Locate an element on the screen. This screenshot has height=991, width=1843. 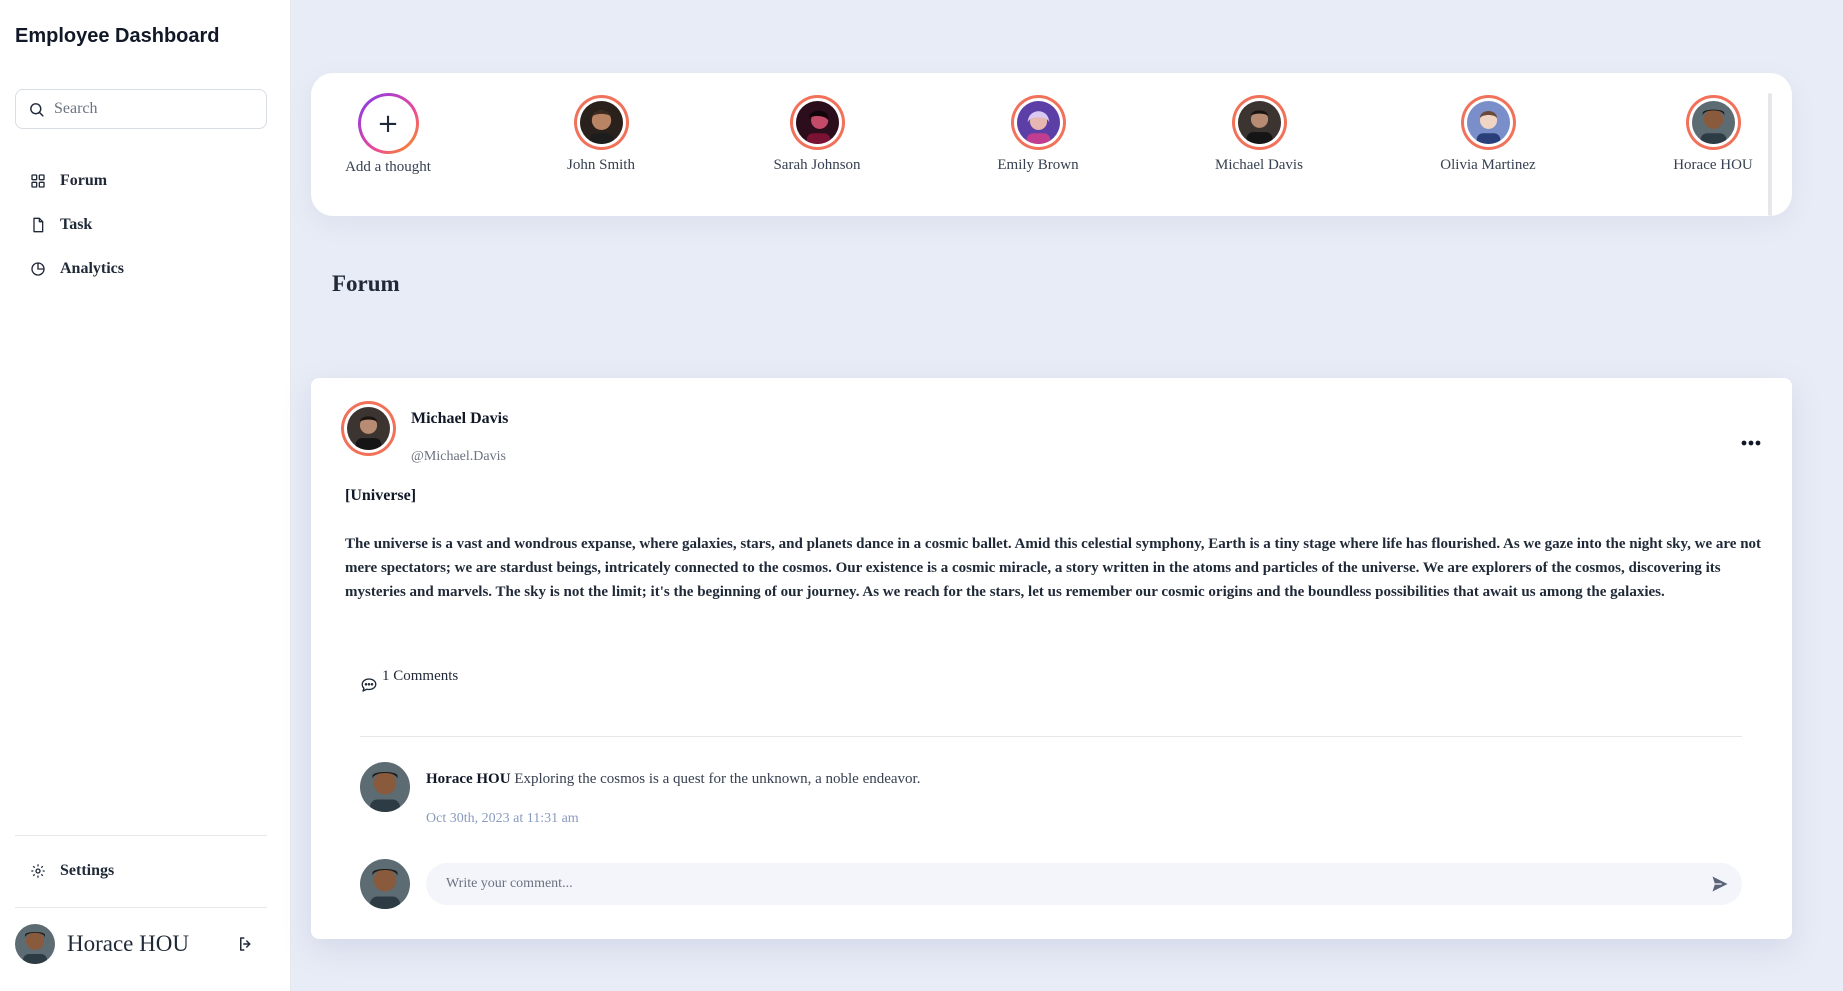
story-item: Olivia Martinez is located at coordinates (1488, 123).